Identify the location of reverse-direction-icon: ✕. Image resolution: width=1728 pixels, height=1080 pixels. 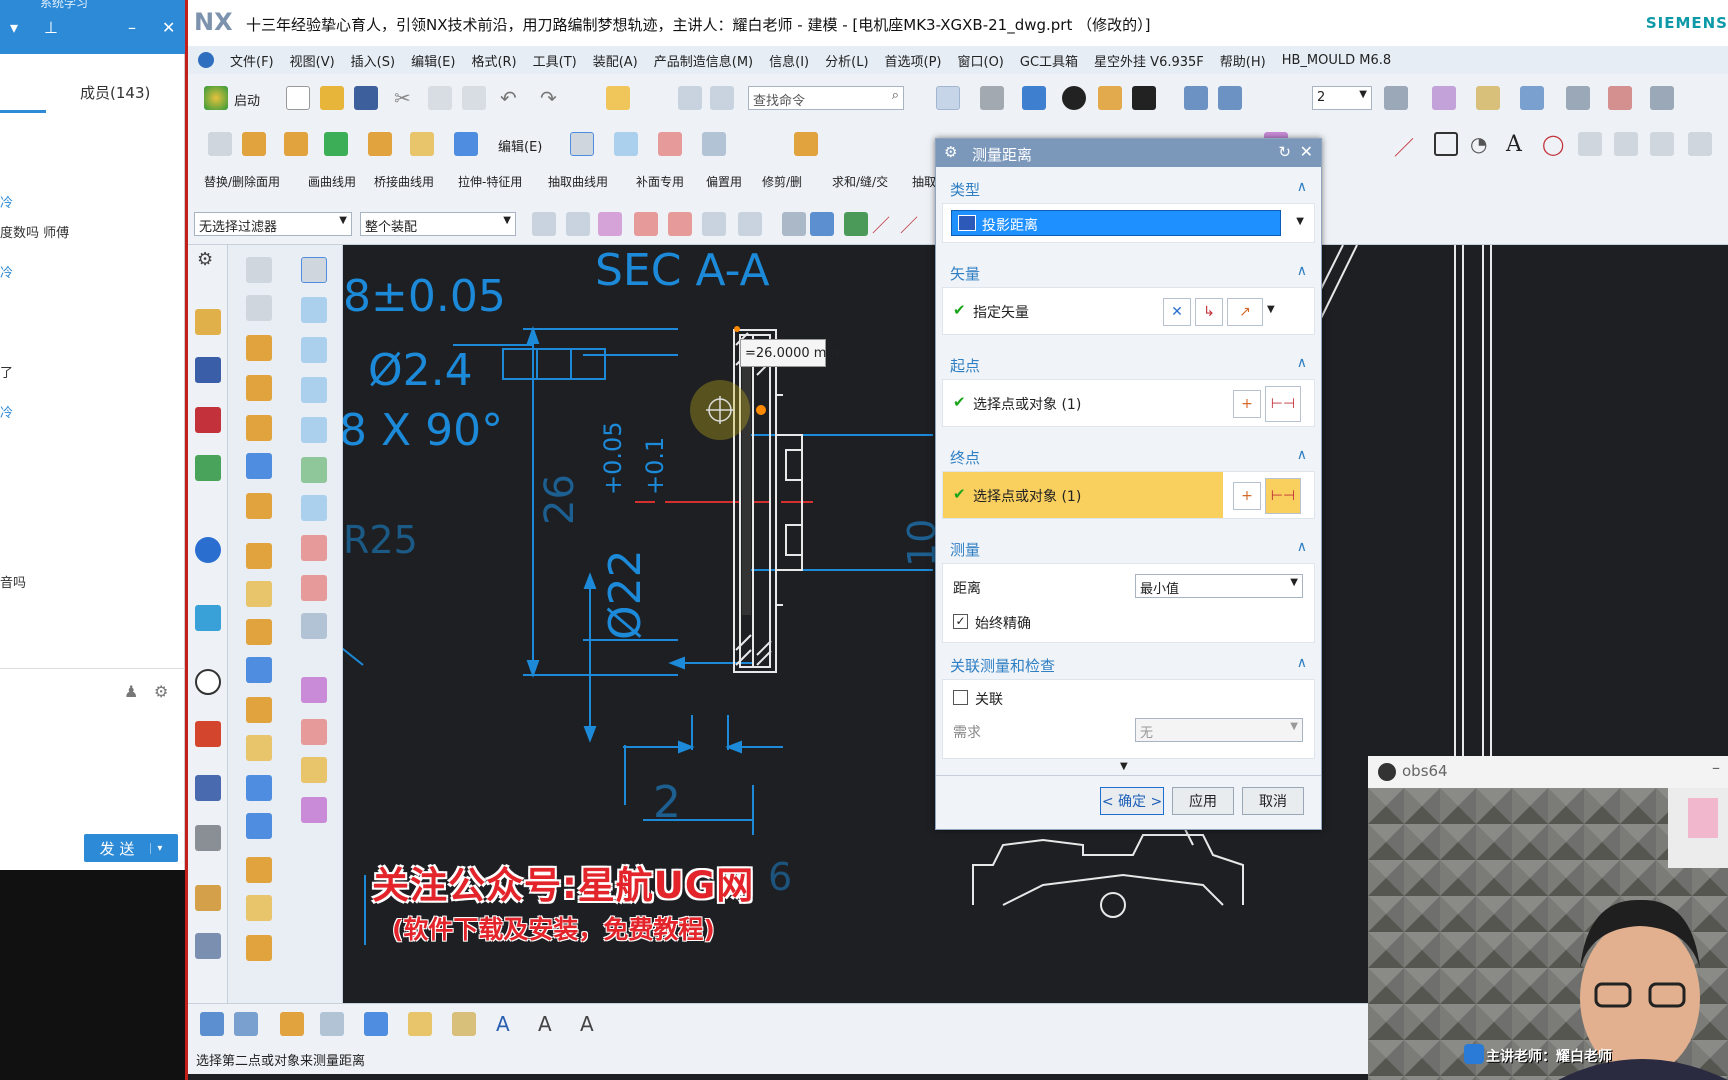
(1177, 312).